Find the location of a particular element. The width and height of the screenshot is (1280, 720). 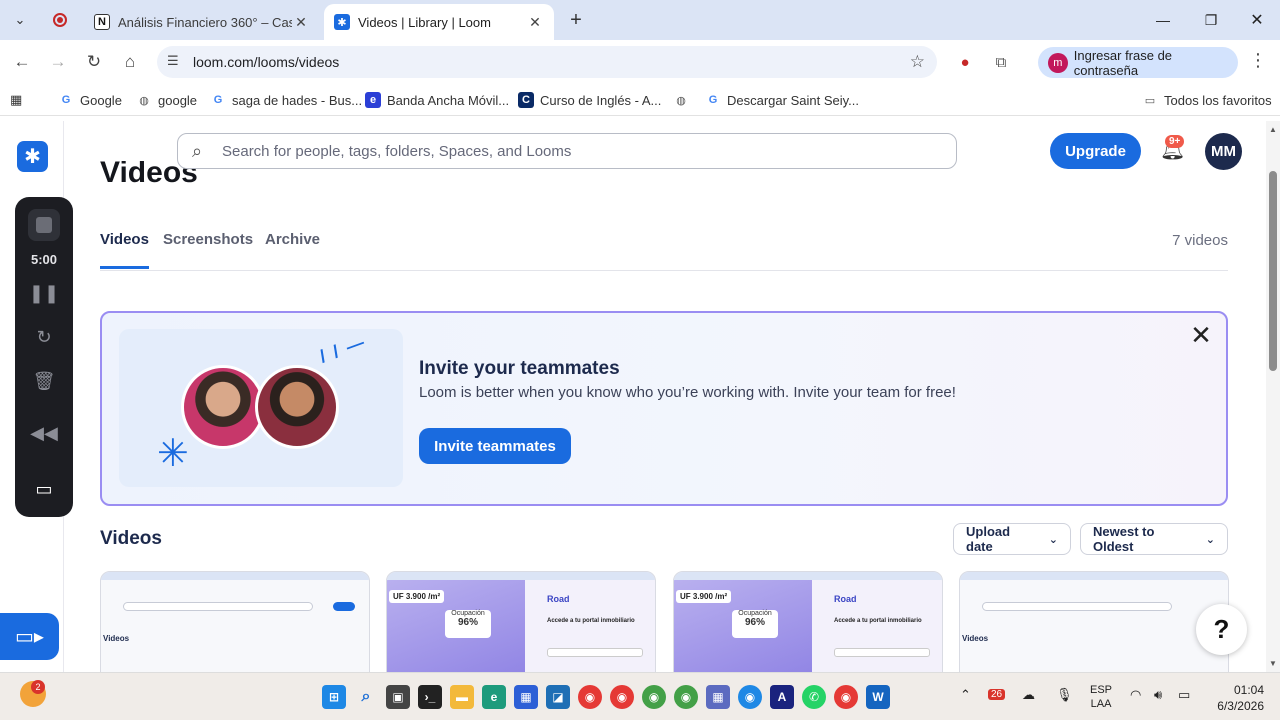

wifi-icon: ◠ is located at coordinates (1135, 695).